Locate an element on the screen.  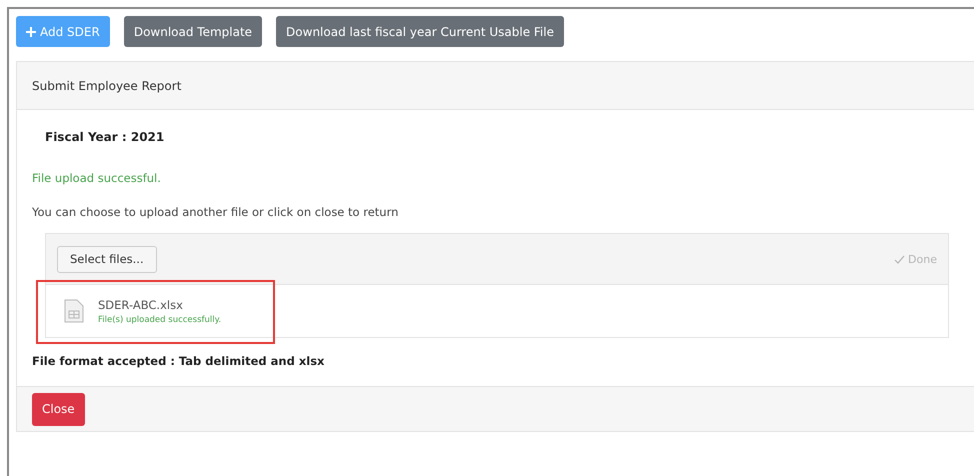
spreadsheet-file-icon is located at coordinates (74, 311).